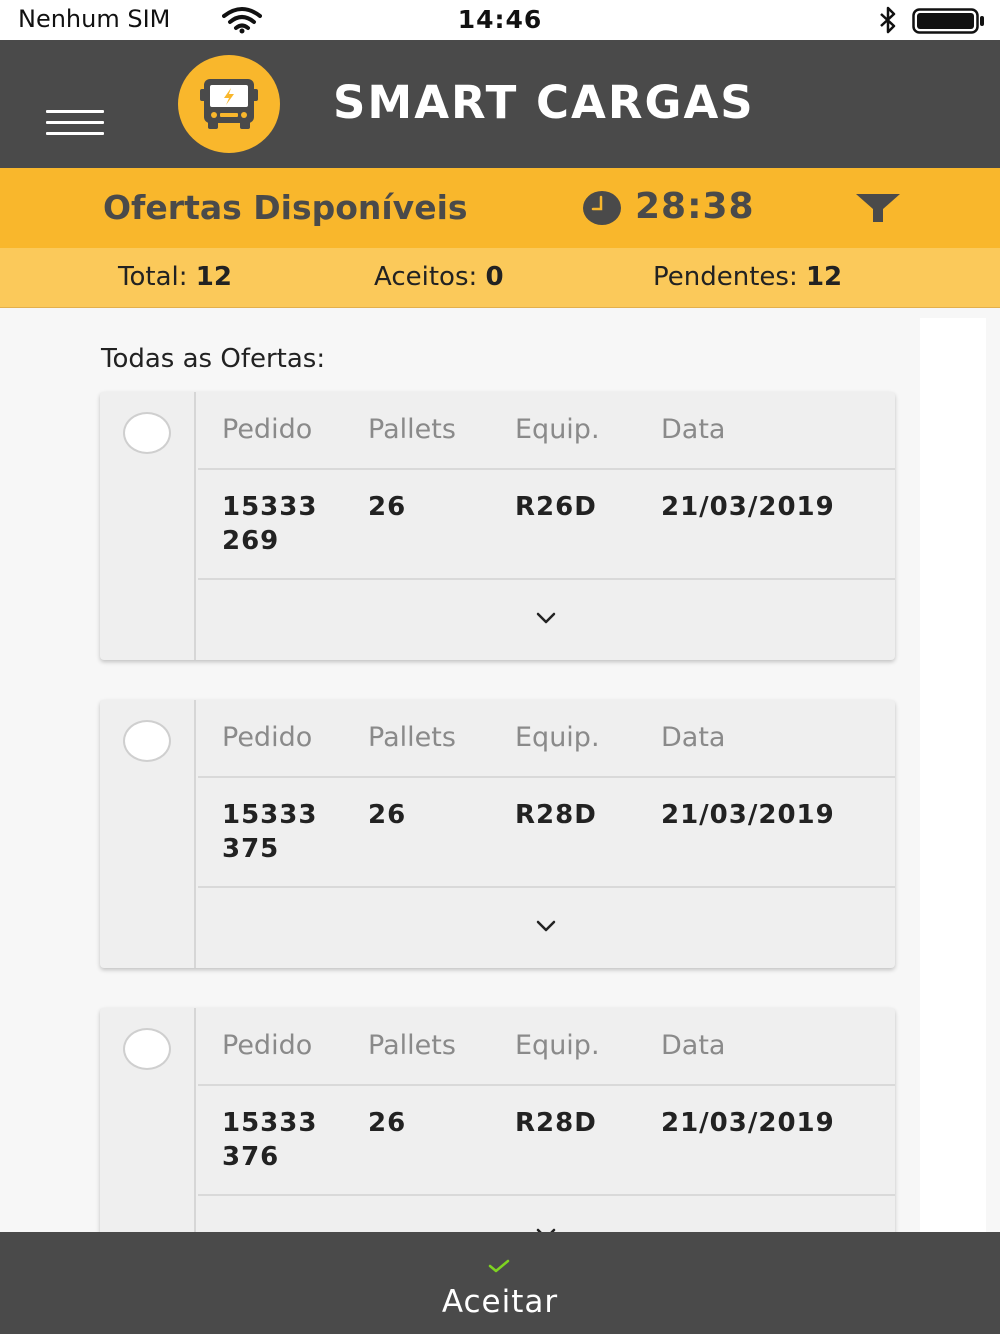  What do you see at coordinates (75, 123) in the screenshot?
I see `hamburger-menu-icon` at bounding box center [75, 123].